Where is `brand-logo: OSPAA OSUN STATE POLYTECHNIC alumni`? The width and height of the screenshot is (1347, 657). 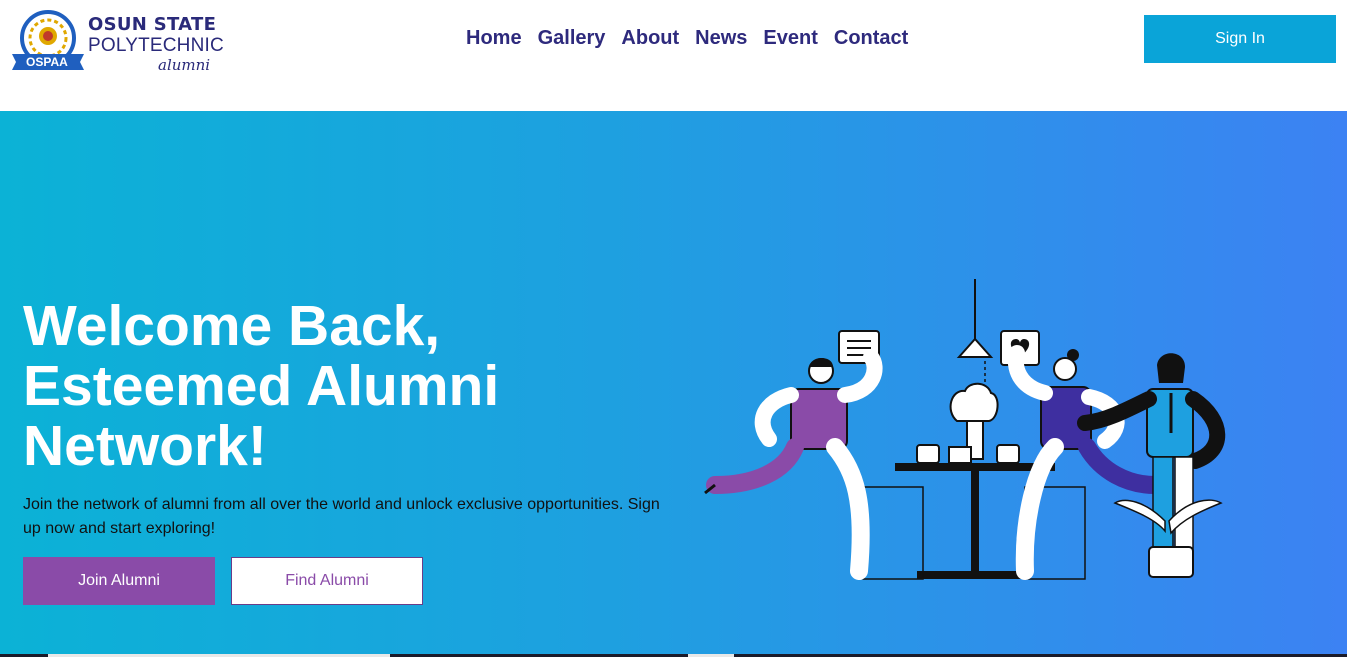
brand-logo: OSPAA OSUN STATE POLYTECHNIC alumni is located at coordinates (120, 44).